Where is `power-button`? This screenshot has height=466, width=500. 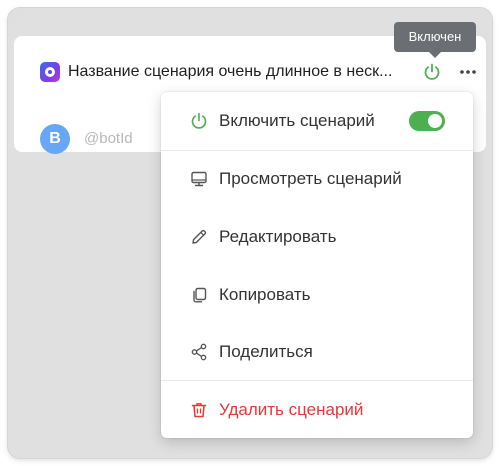
power-button is located at coordinates (432, 72).